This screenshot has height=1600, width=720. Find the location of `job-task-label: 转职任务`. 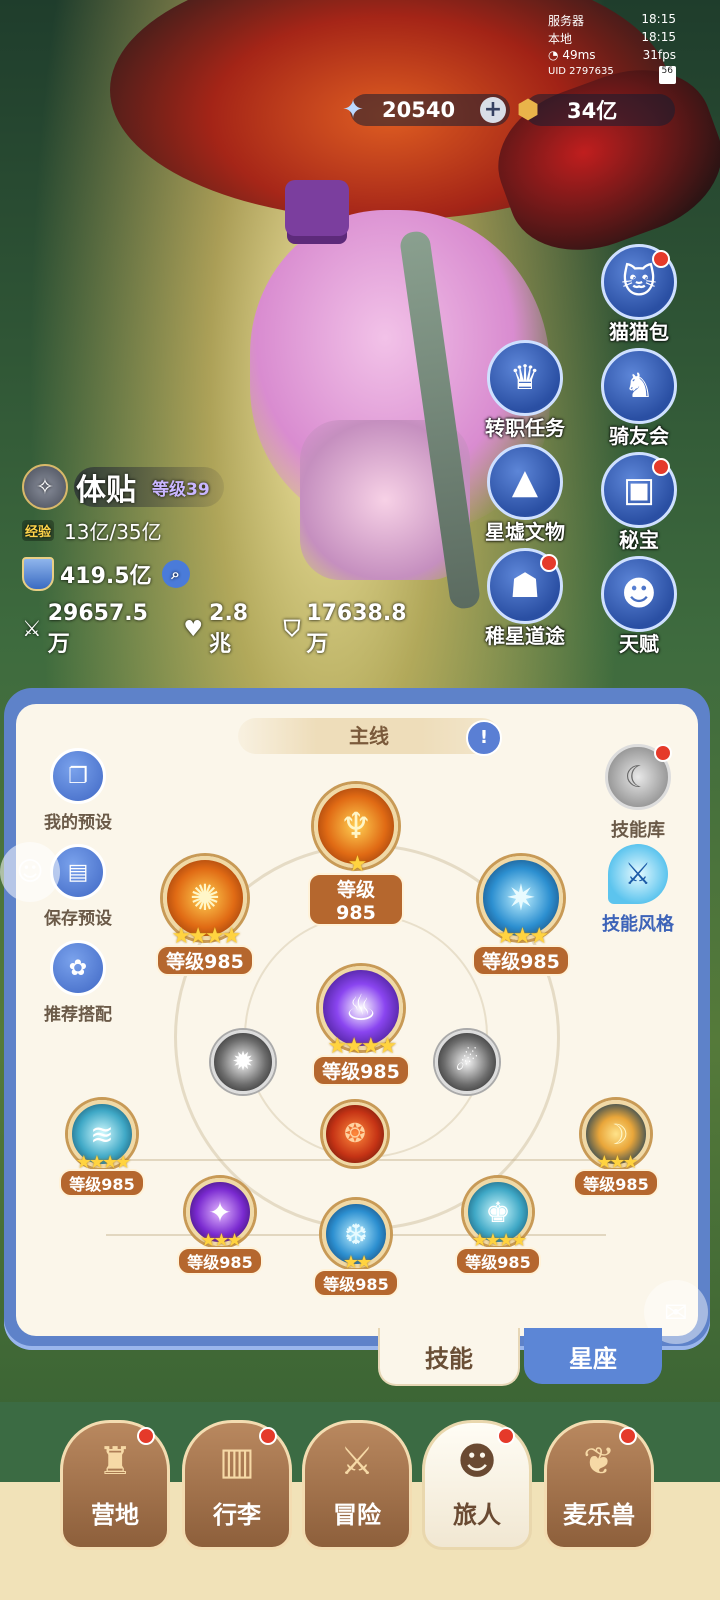

job-task-label: 转职任务 is located at coordinates (525, 428).